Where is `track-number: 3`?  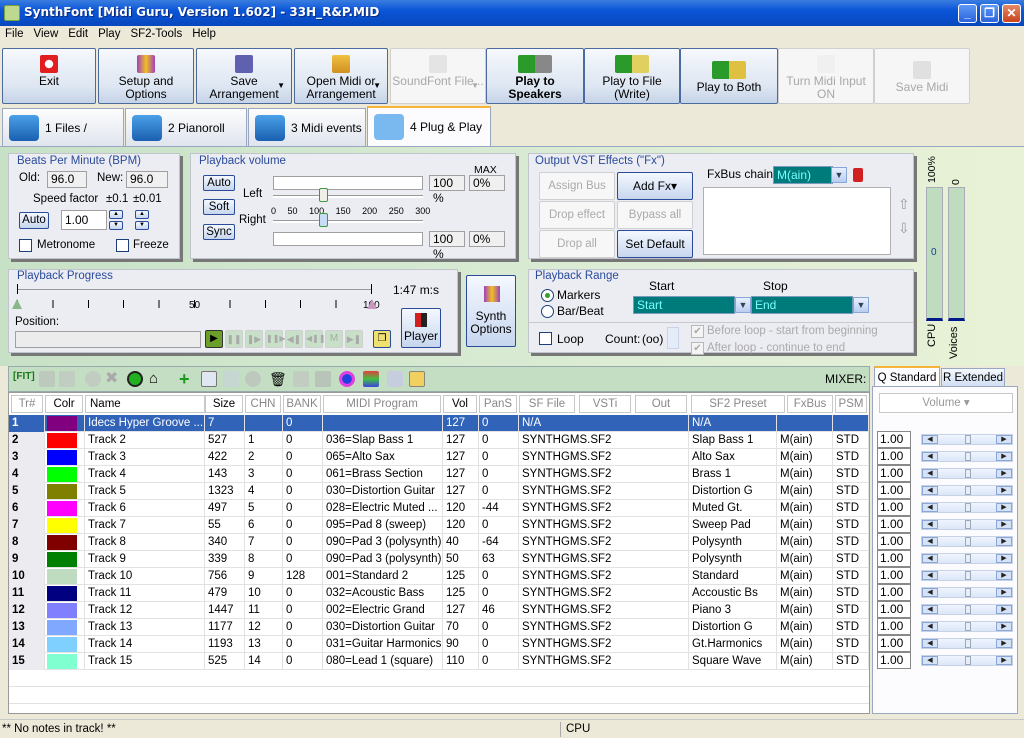
track-number: 3 is located at coordinates (27, 457).